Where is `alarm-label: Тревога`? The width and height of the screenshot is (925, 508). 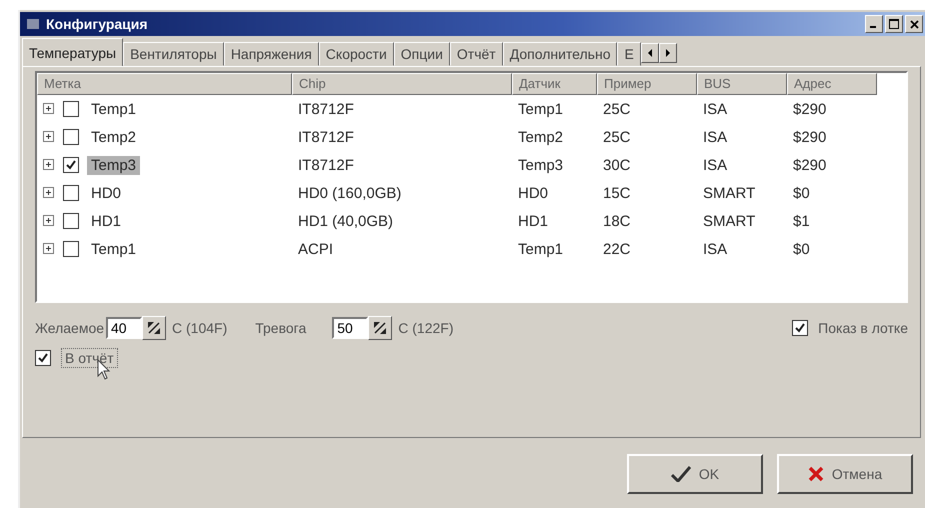 alarm-label: Тревога is located at coordinates (280, 328).